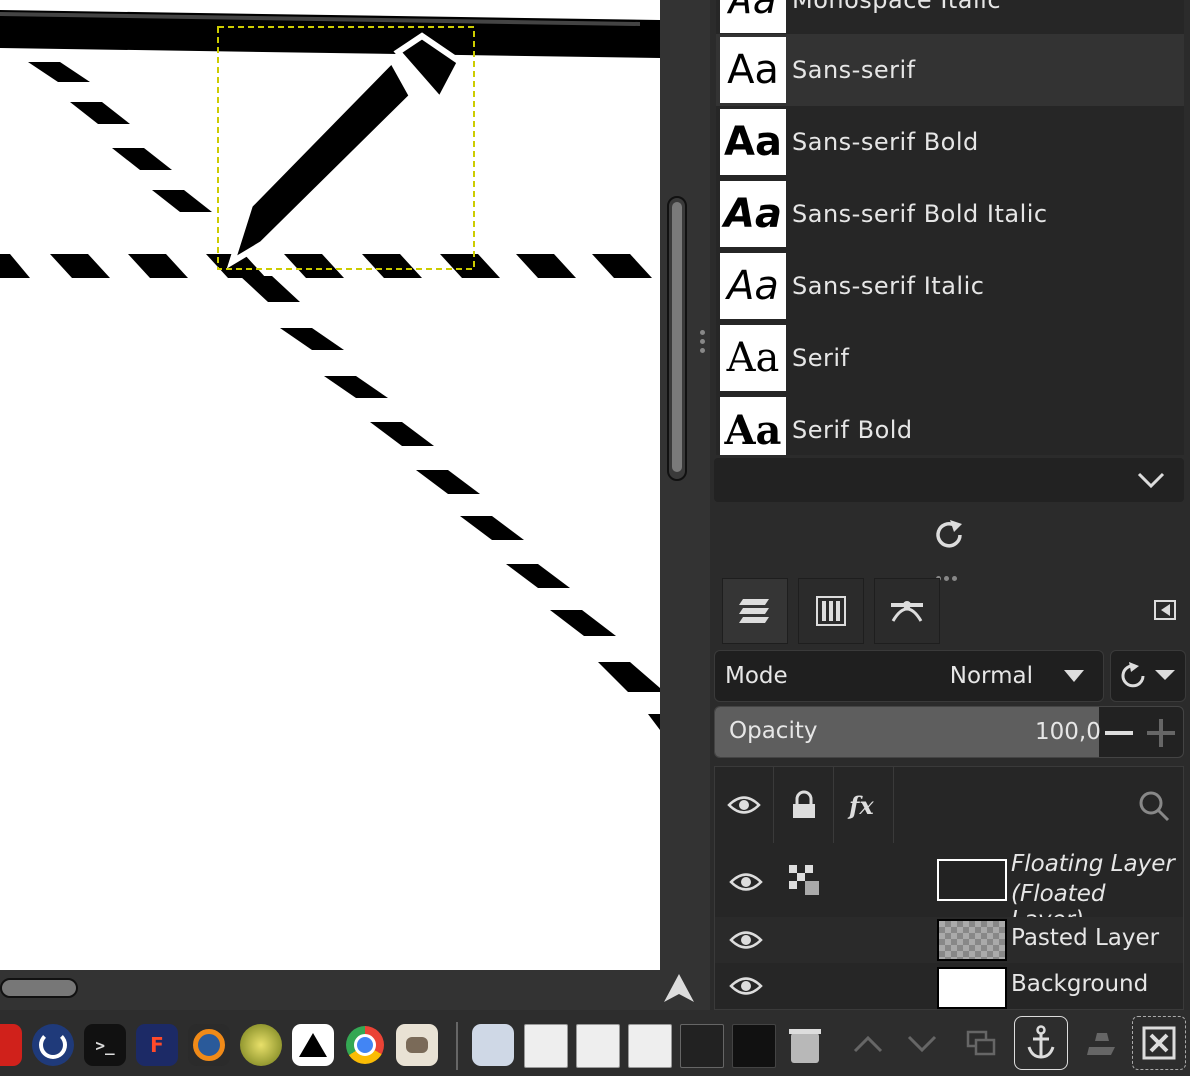 The height and width of the screenshot is (1076, 1190). Describe the element at coordinates (679, 989) in the screenshot. I see `navigate-icon` at that location.